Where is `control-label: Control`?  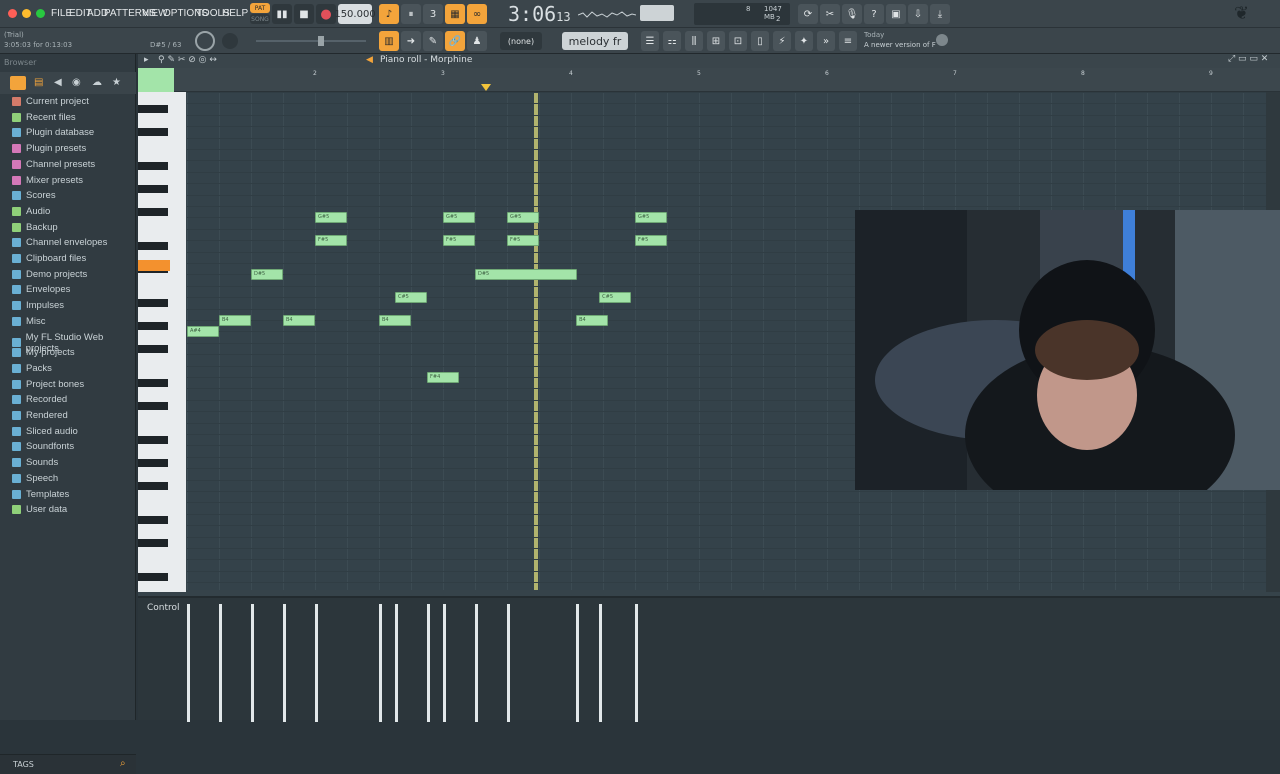
control-label: Control is located at coordinates (163, 608).